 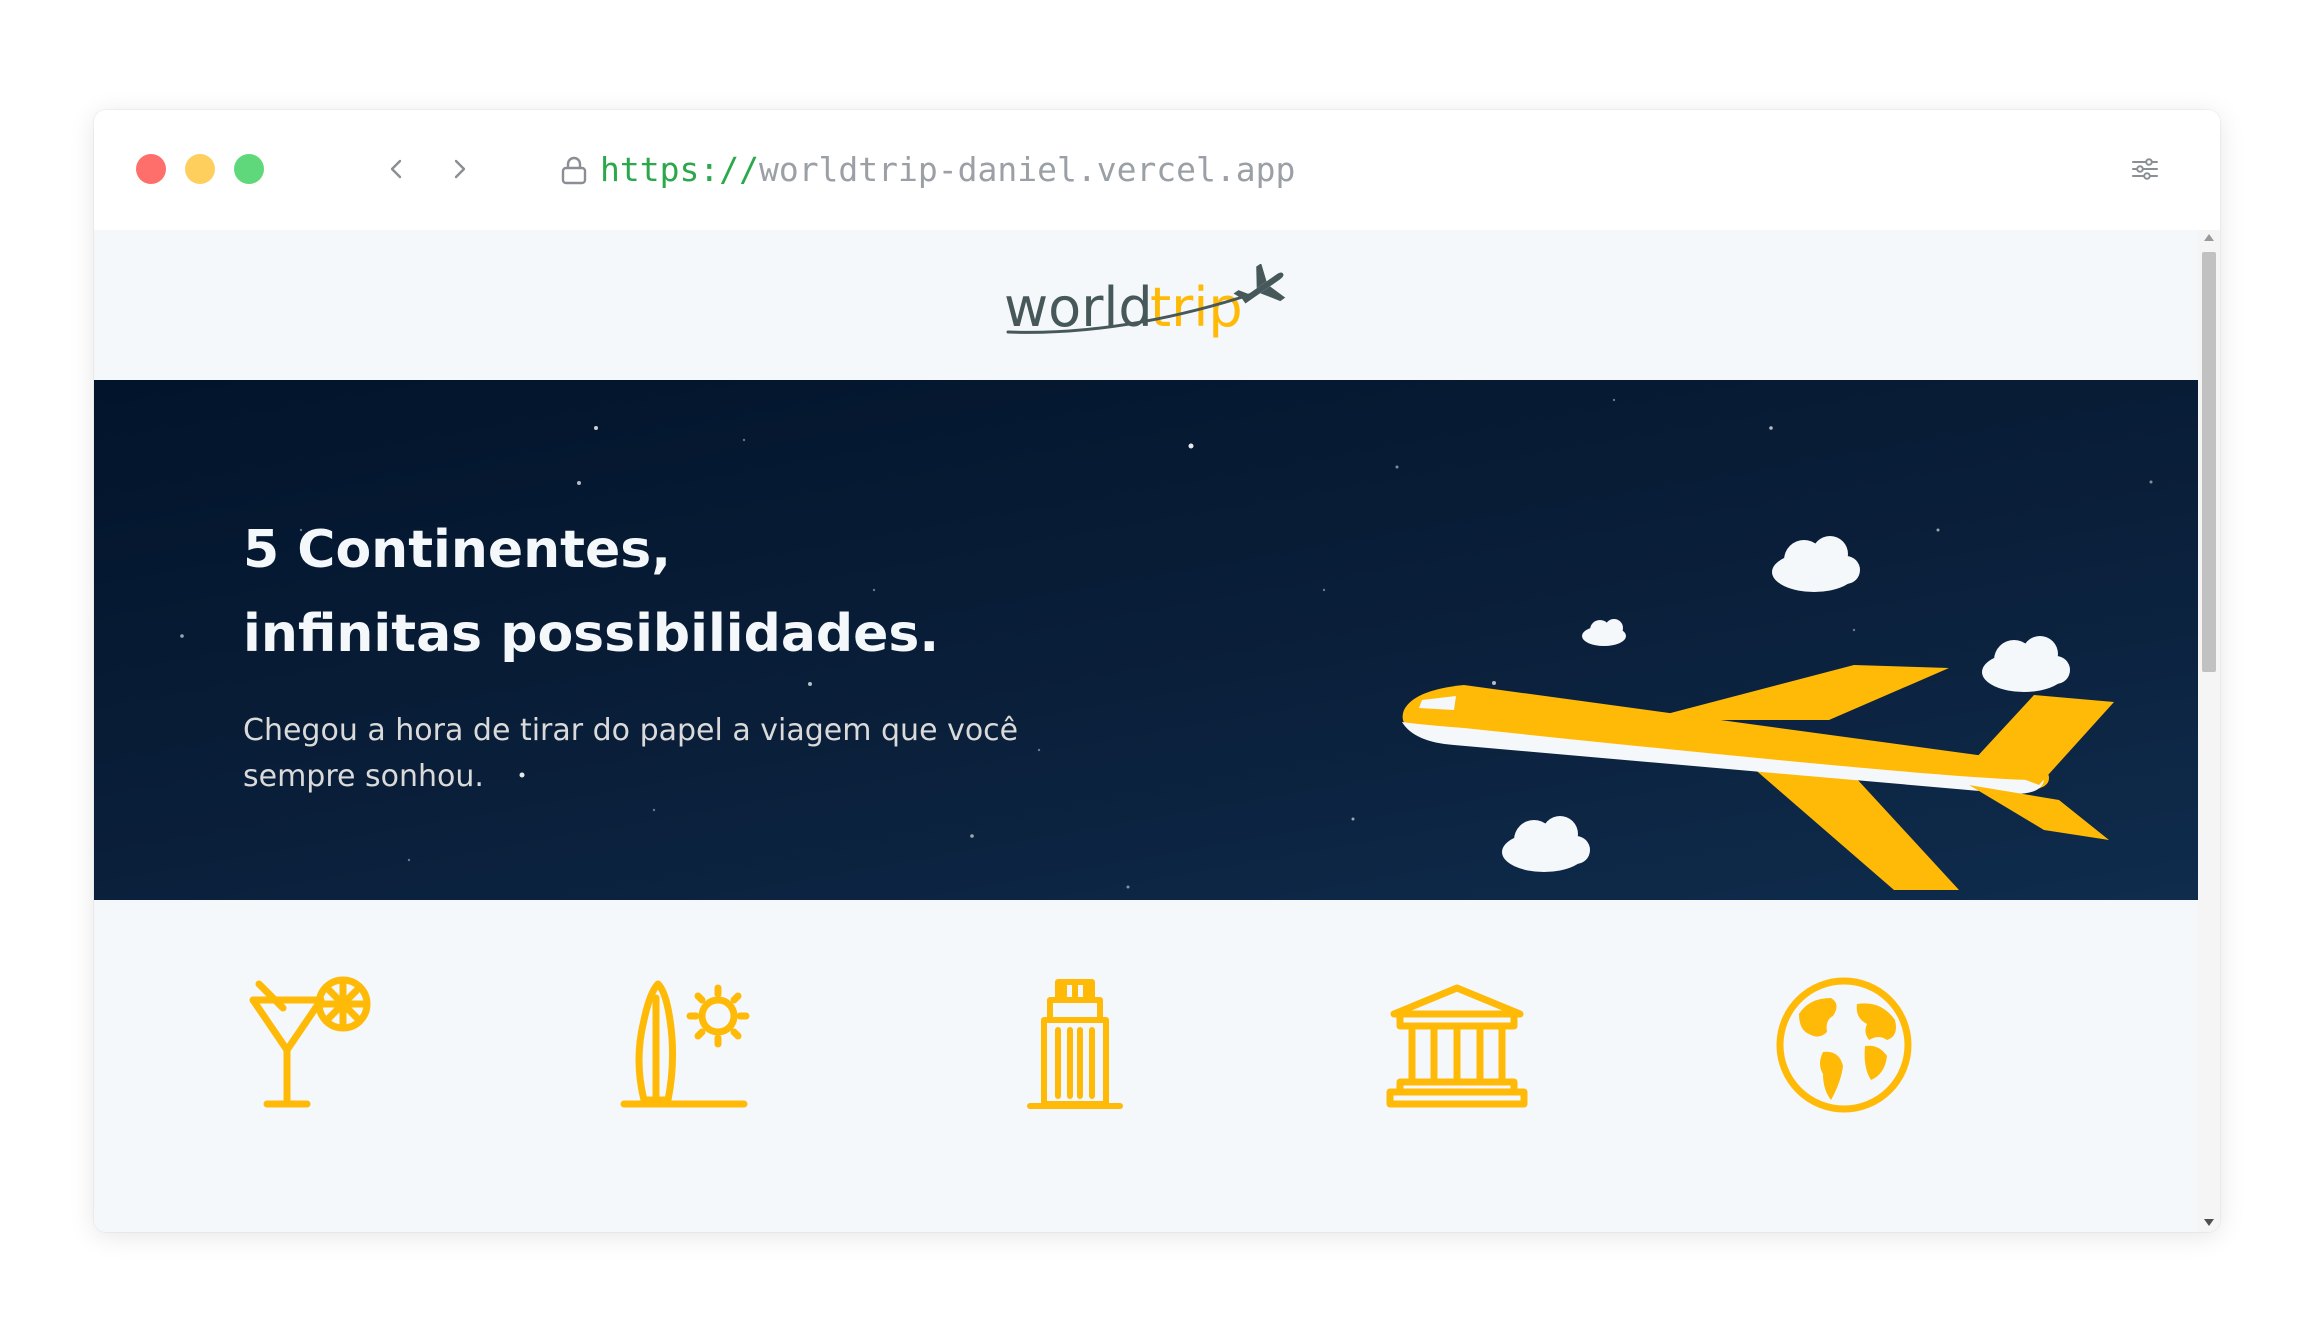 I want to click on browser-toolbar: https://worldtrip-daniel.vercel.app, so click(x=1157, y=170).